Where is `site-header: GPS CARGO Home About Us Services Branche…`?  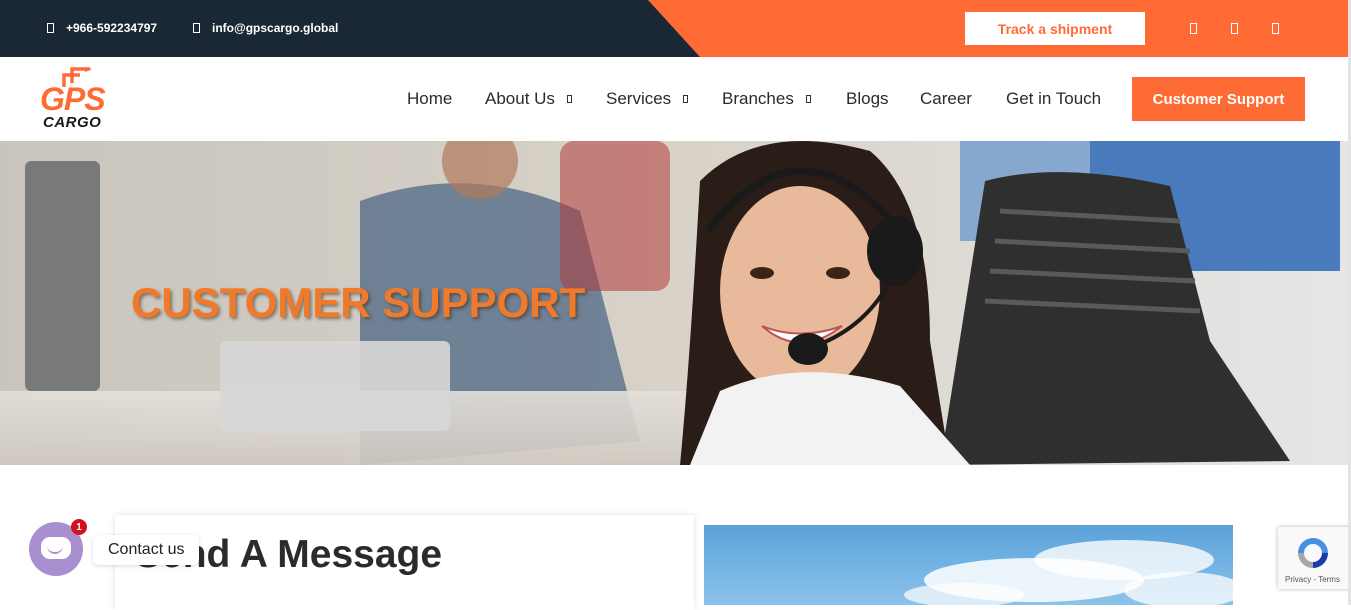
site-header: GPS CARGO Home About Us Services Branche… is located at coordinates (675, 99).